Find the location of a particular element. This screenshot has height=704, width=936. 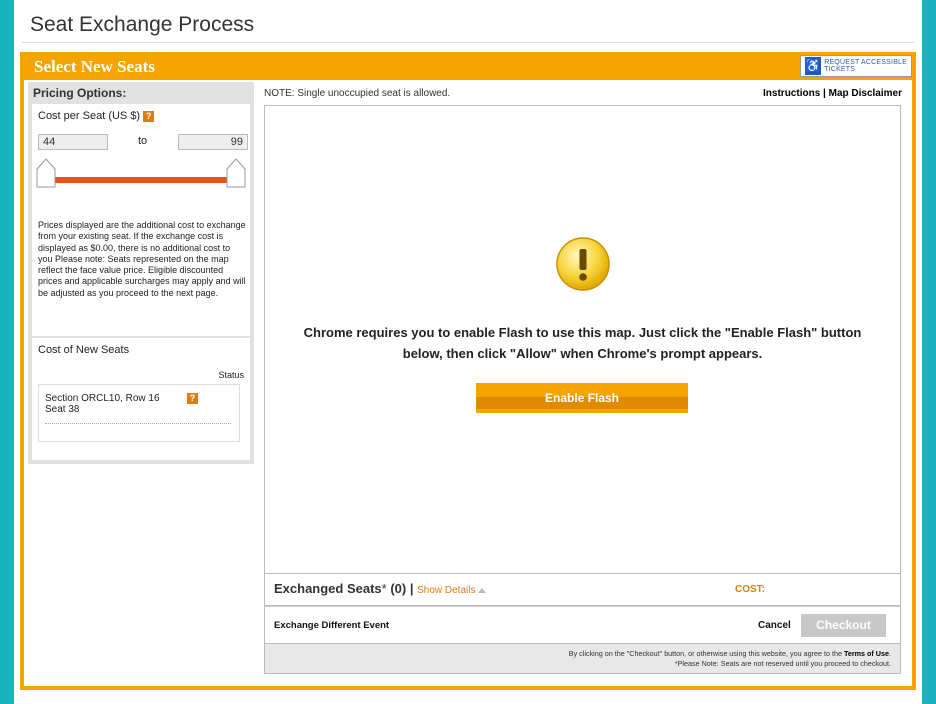

triangle-up-icon is located at coordinates (482, 590).